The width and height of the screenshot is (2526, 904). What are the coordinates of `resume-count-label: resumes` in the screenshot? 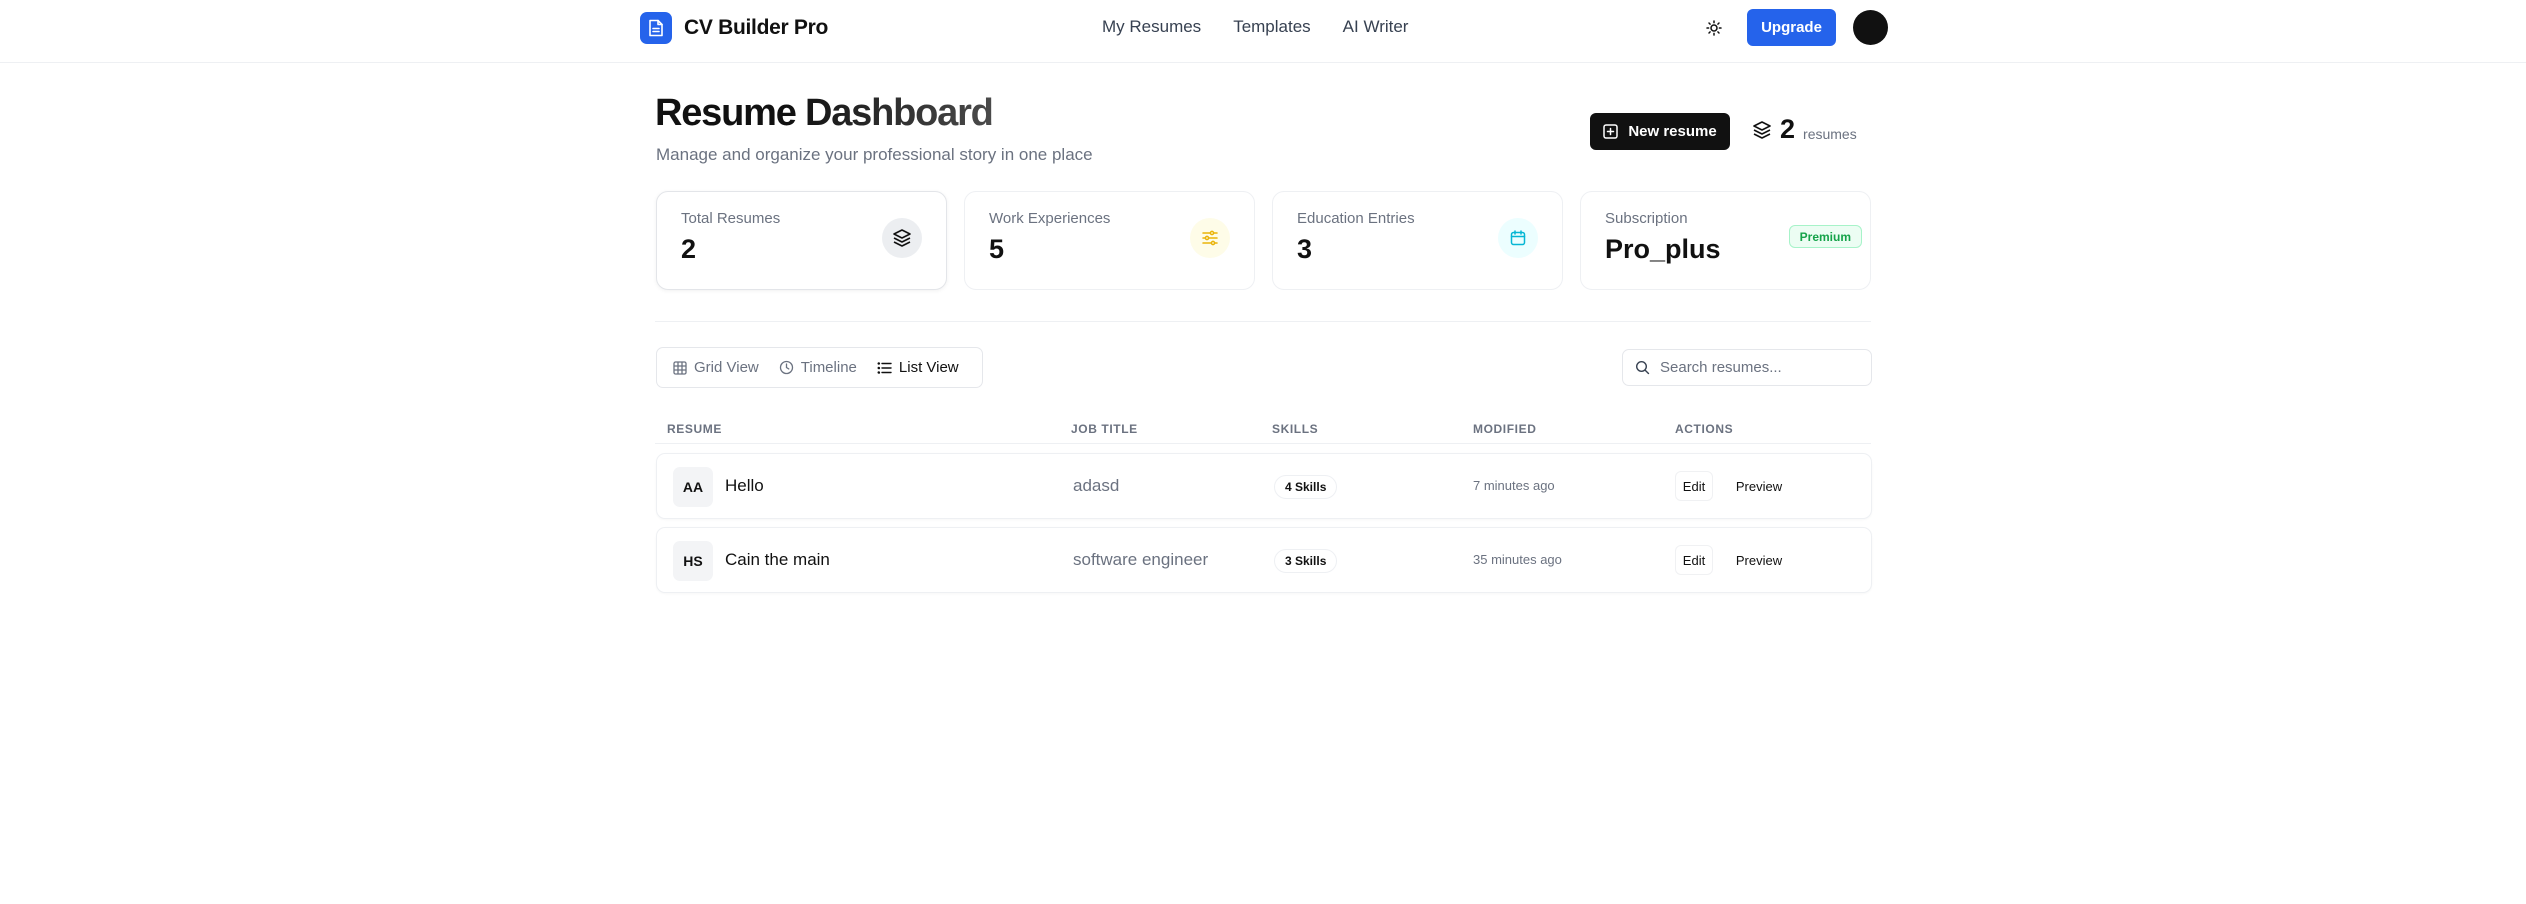 It's located at (1830, 133).